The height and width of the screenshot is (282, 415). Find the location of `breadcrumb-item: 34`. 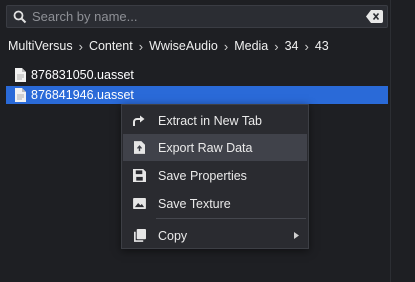

breadcrumb-item: 34 is located at coordinates (292, 46).